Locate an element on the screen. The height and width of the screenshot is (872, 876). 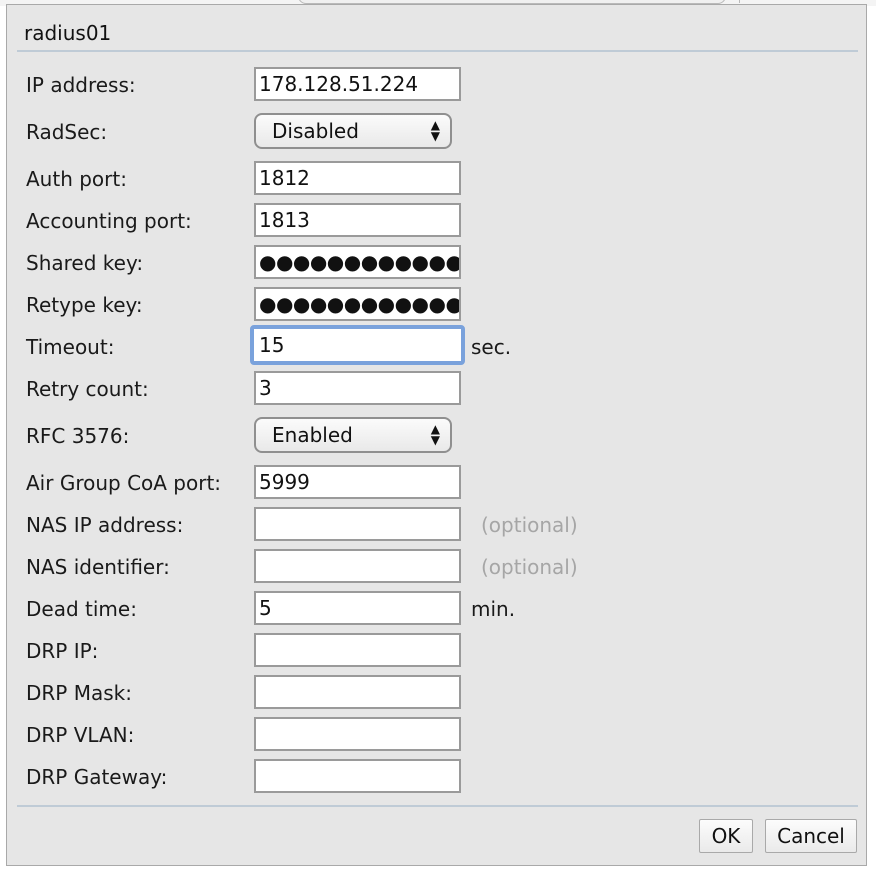
retry-count-field: 3 is located at coordinates (357, 388).